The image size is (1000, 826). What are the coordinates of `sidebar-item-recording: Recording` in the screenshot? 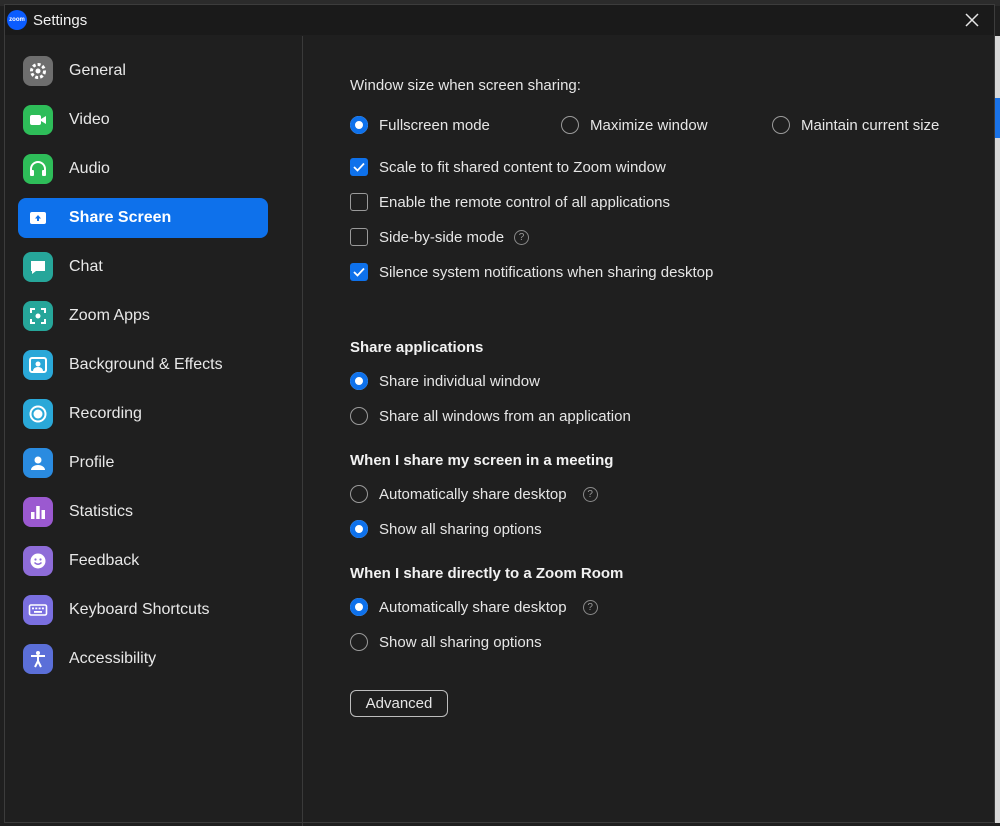 It's located at (143, 414).